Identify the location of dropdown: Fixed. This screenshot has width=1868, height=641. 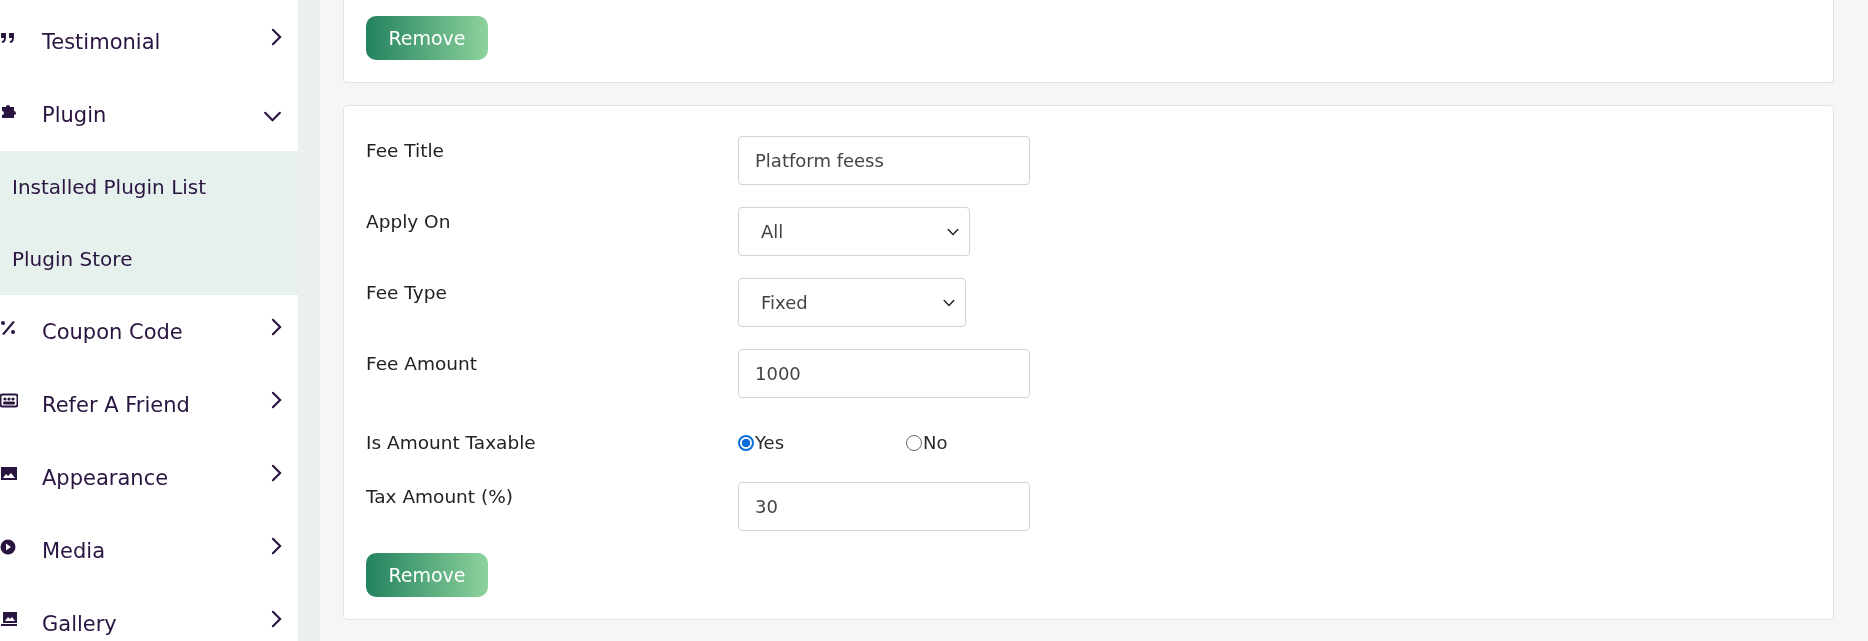
(852, 302).